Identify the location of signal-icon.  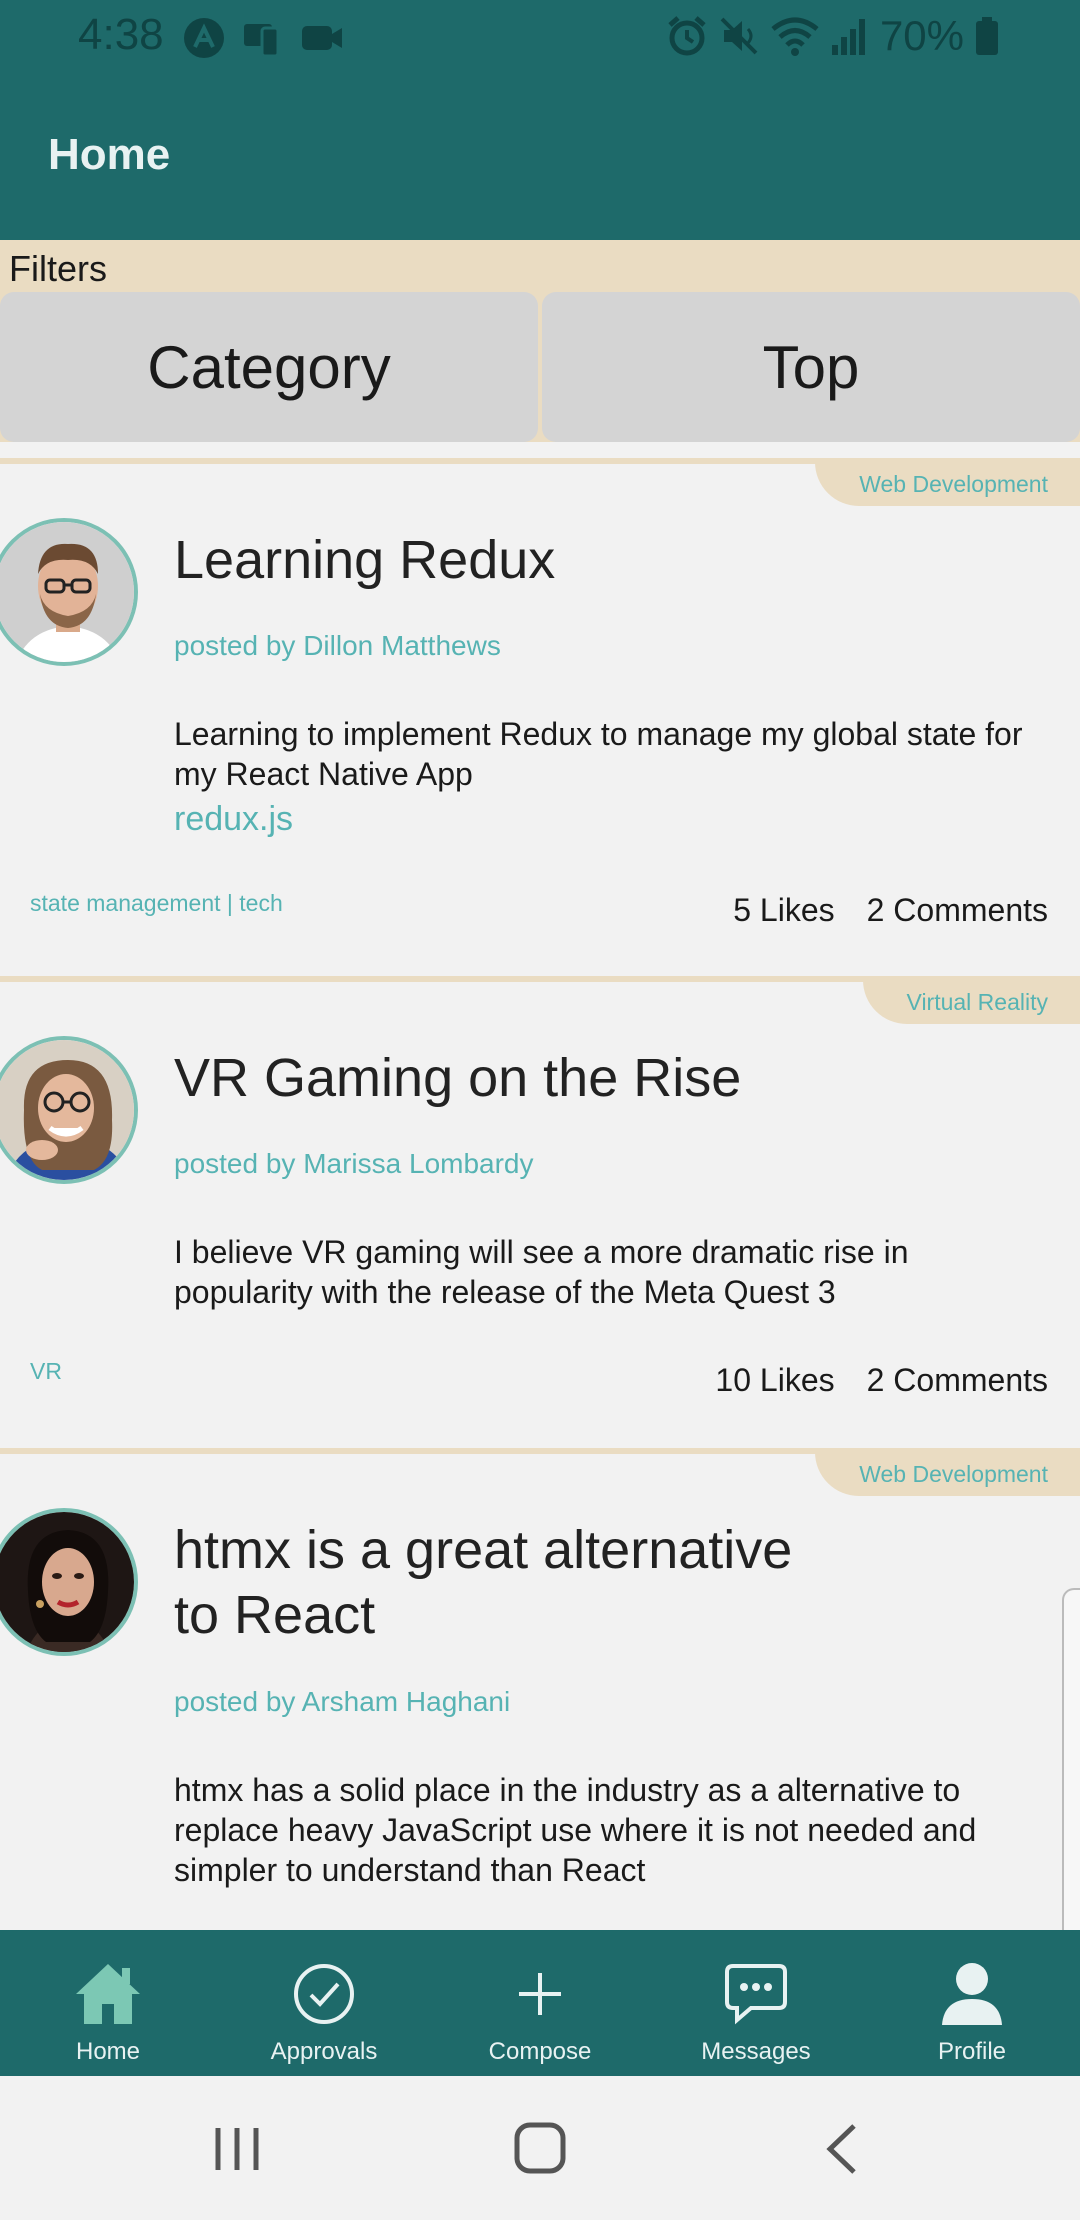
(848, 37).